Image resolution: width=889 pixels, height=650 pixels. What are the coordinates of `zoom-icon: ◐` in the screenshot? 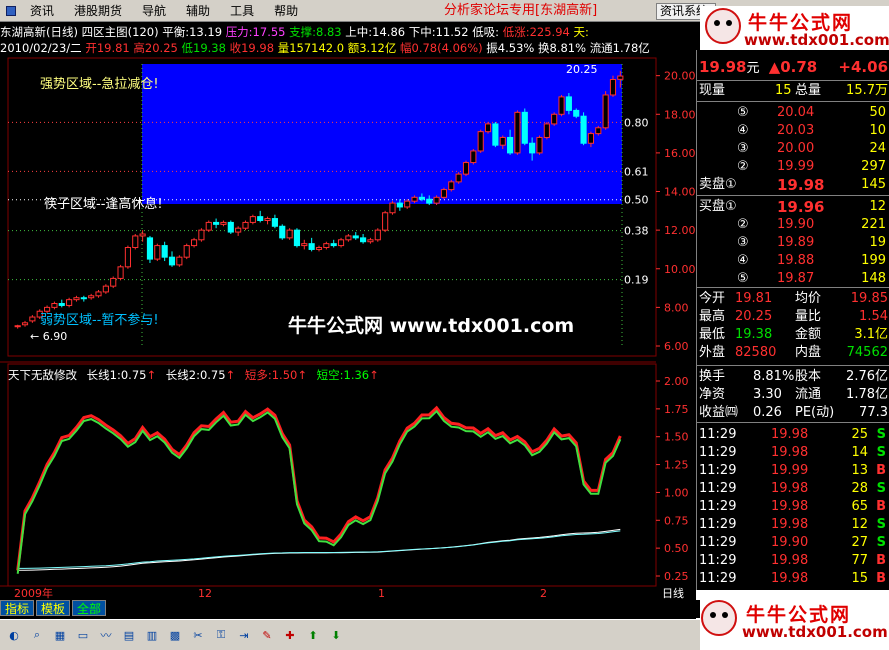 It's located at (14, 635).